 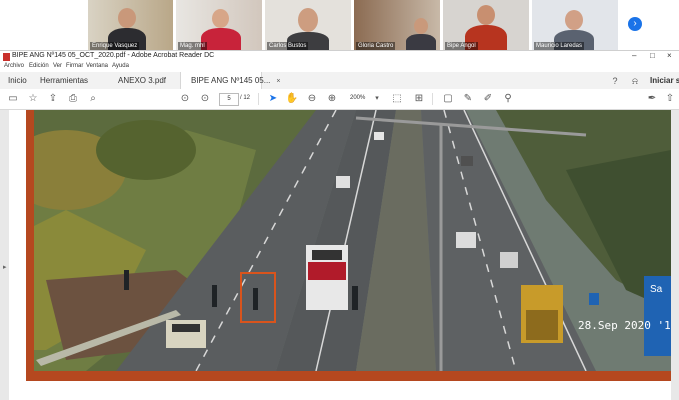 I want to click on draw-icon: ✐, so click(x=488, y=99).